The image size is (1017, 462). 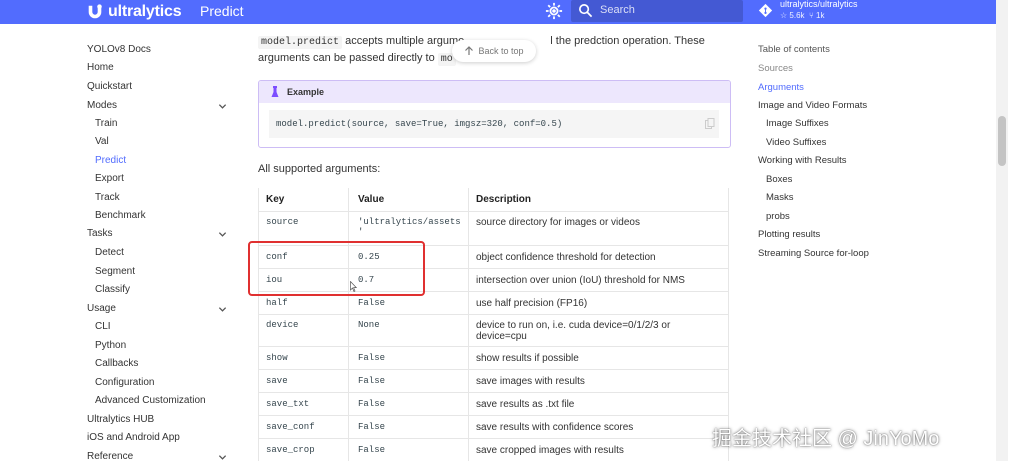 What do you see at coordinates (133, 437) in the screenshot?
I see `nav-item-ios-and-android-app: iOS and Android App` at bounding box center [133, 437].